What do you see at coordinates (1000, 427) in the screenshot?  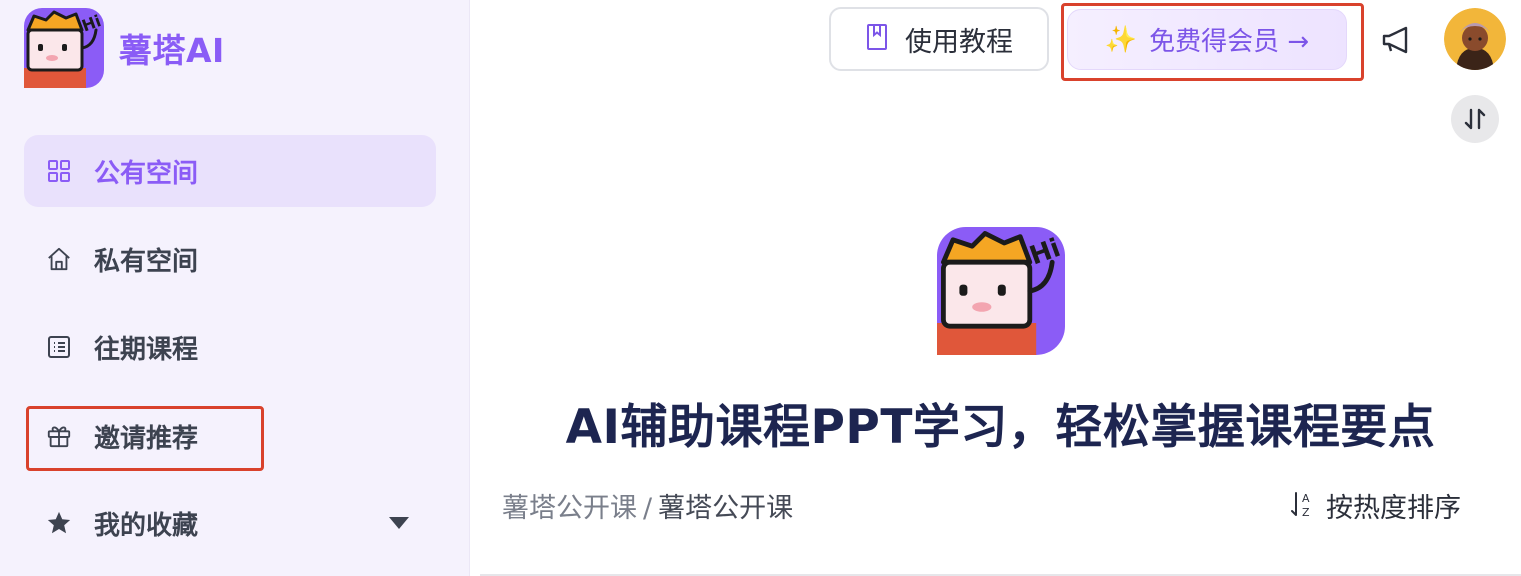 I see `page-title: AI辅助课程PPT学习，轻松掌握课程要点` at bounding box center [1000, 427].